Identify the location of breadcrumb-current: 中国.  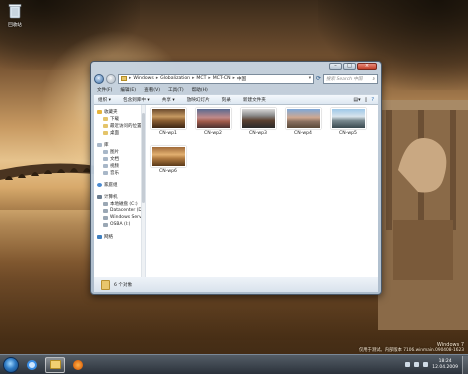
(241, 79).